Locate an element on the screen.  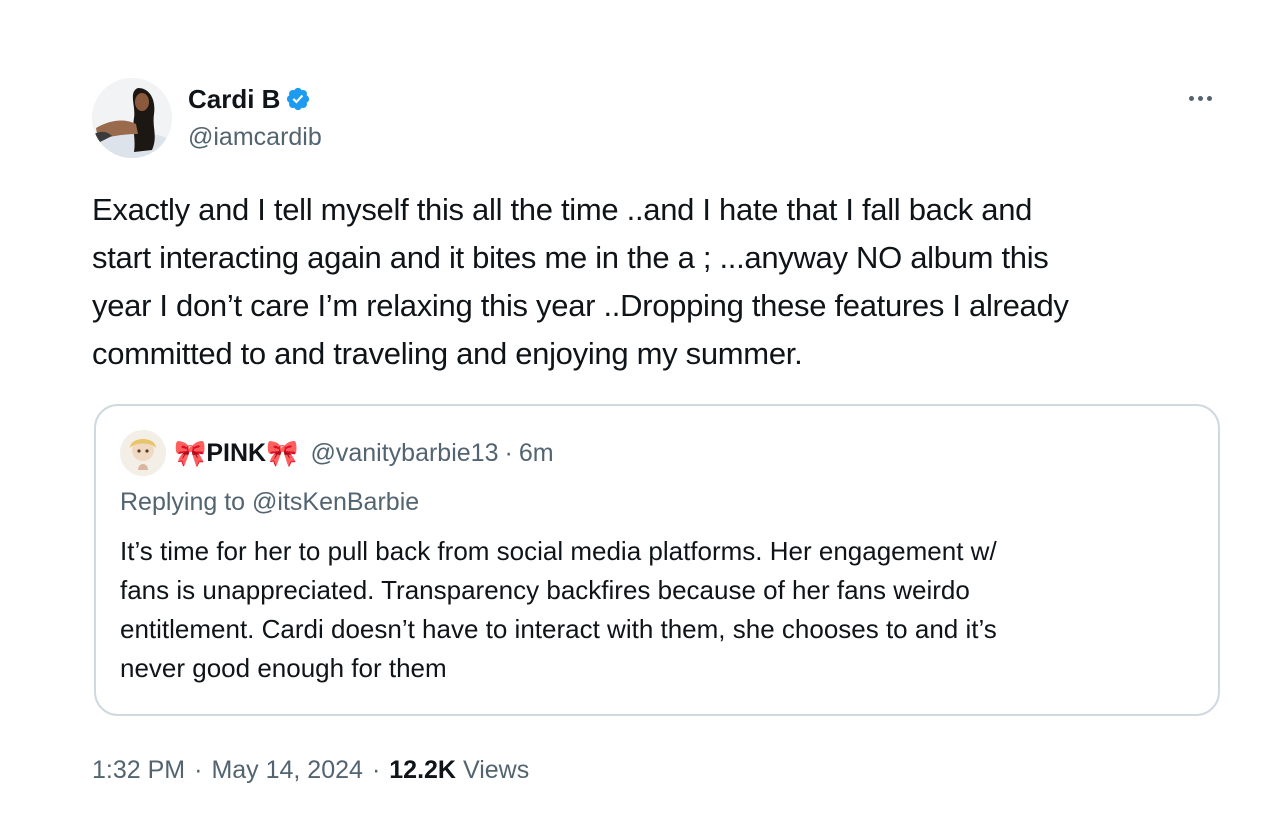
tweet-footer: 1:32 PM · May 14, 2024 · 12.2K Views is located at coordinates (310, 770).